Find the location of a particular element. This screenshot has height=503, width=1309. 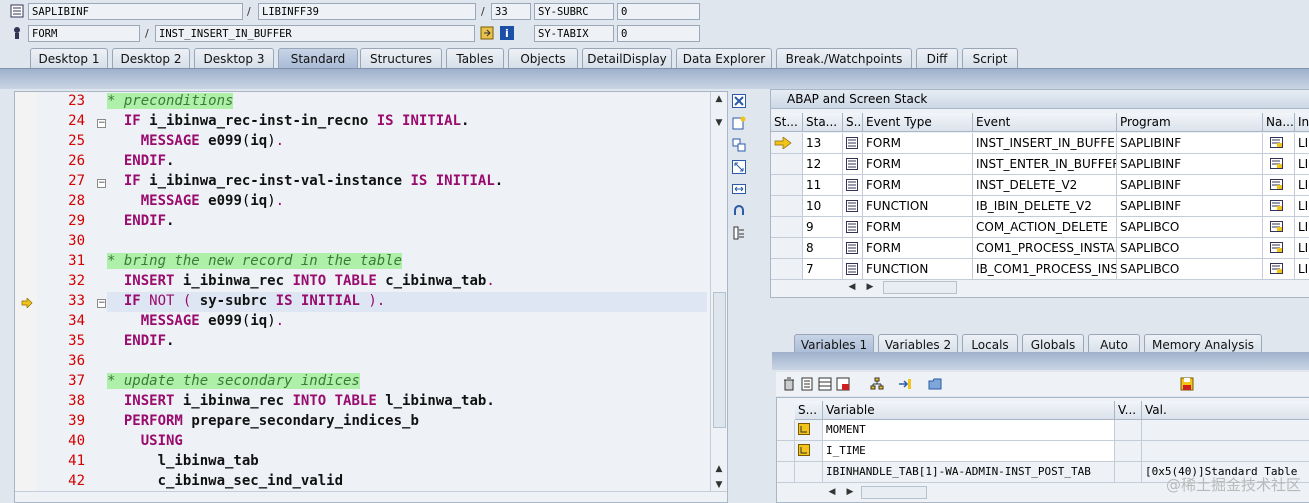

tab-data-explorer: Data Explorer is located at coordinates (724, 58).